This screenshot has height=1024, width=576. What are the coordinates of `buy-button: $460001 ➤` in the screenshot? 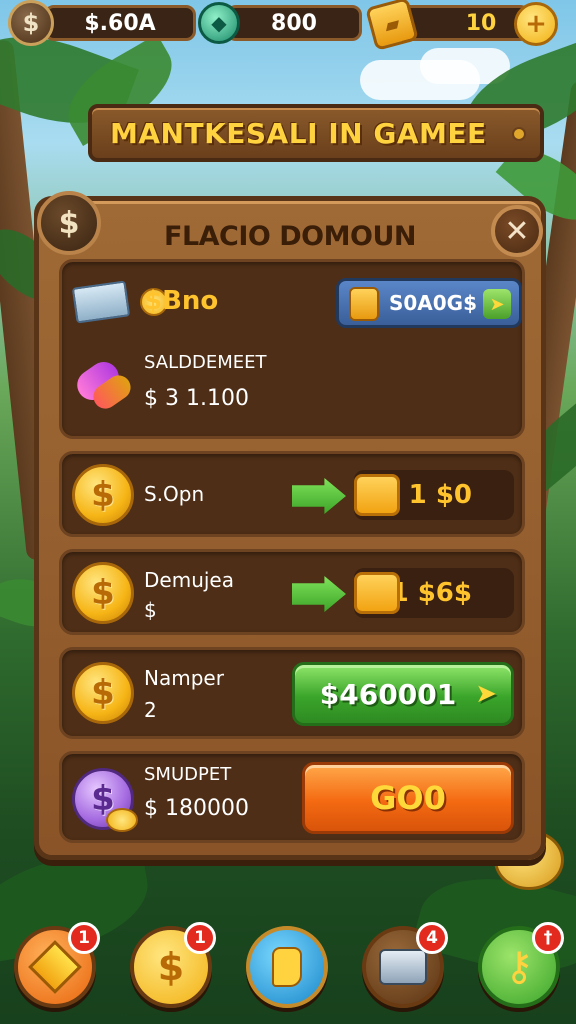 It's located at (403, 694).